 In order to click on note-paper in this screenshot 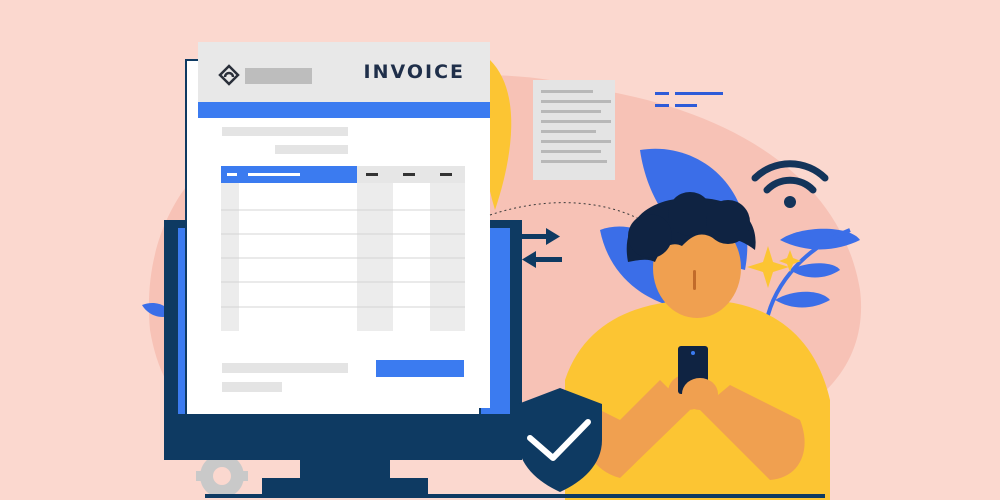, I will do `click(574, 130)`.